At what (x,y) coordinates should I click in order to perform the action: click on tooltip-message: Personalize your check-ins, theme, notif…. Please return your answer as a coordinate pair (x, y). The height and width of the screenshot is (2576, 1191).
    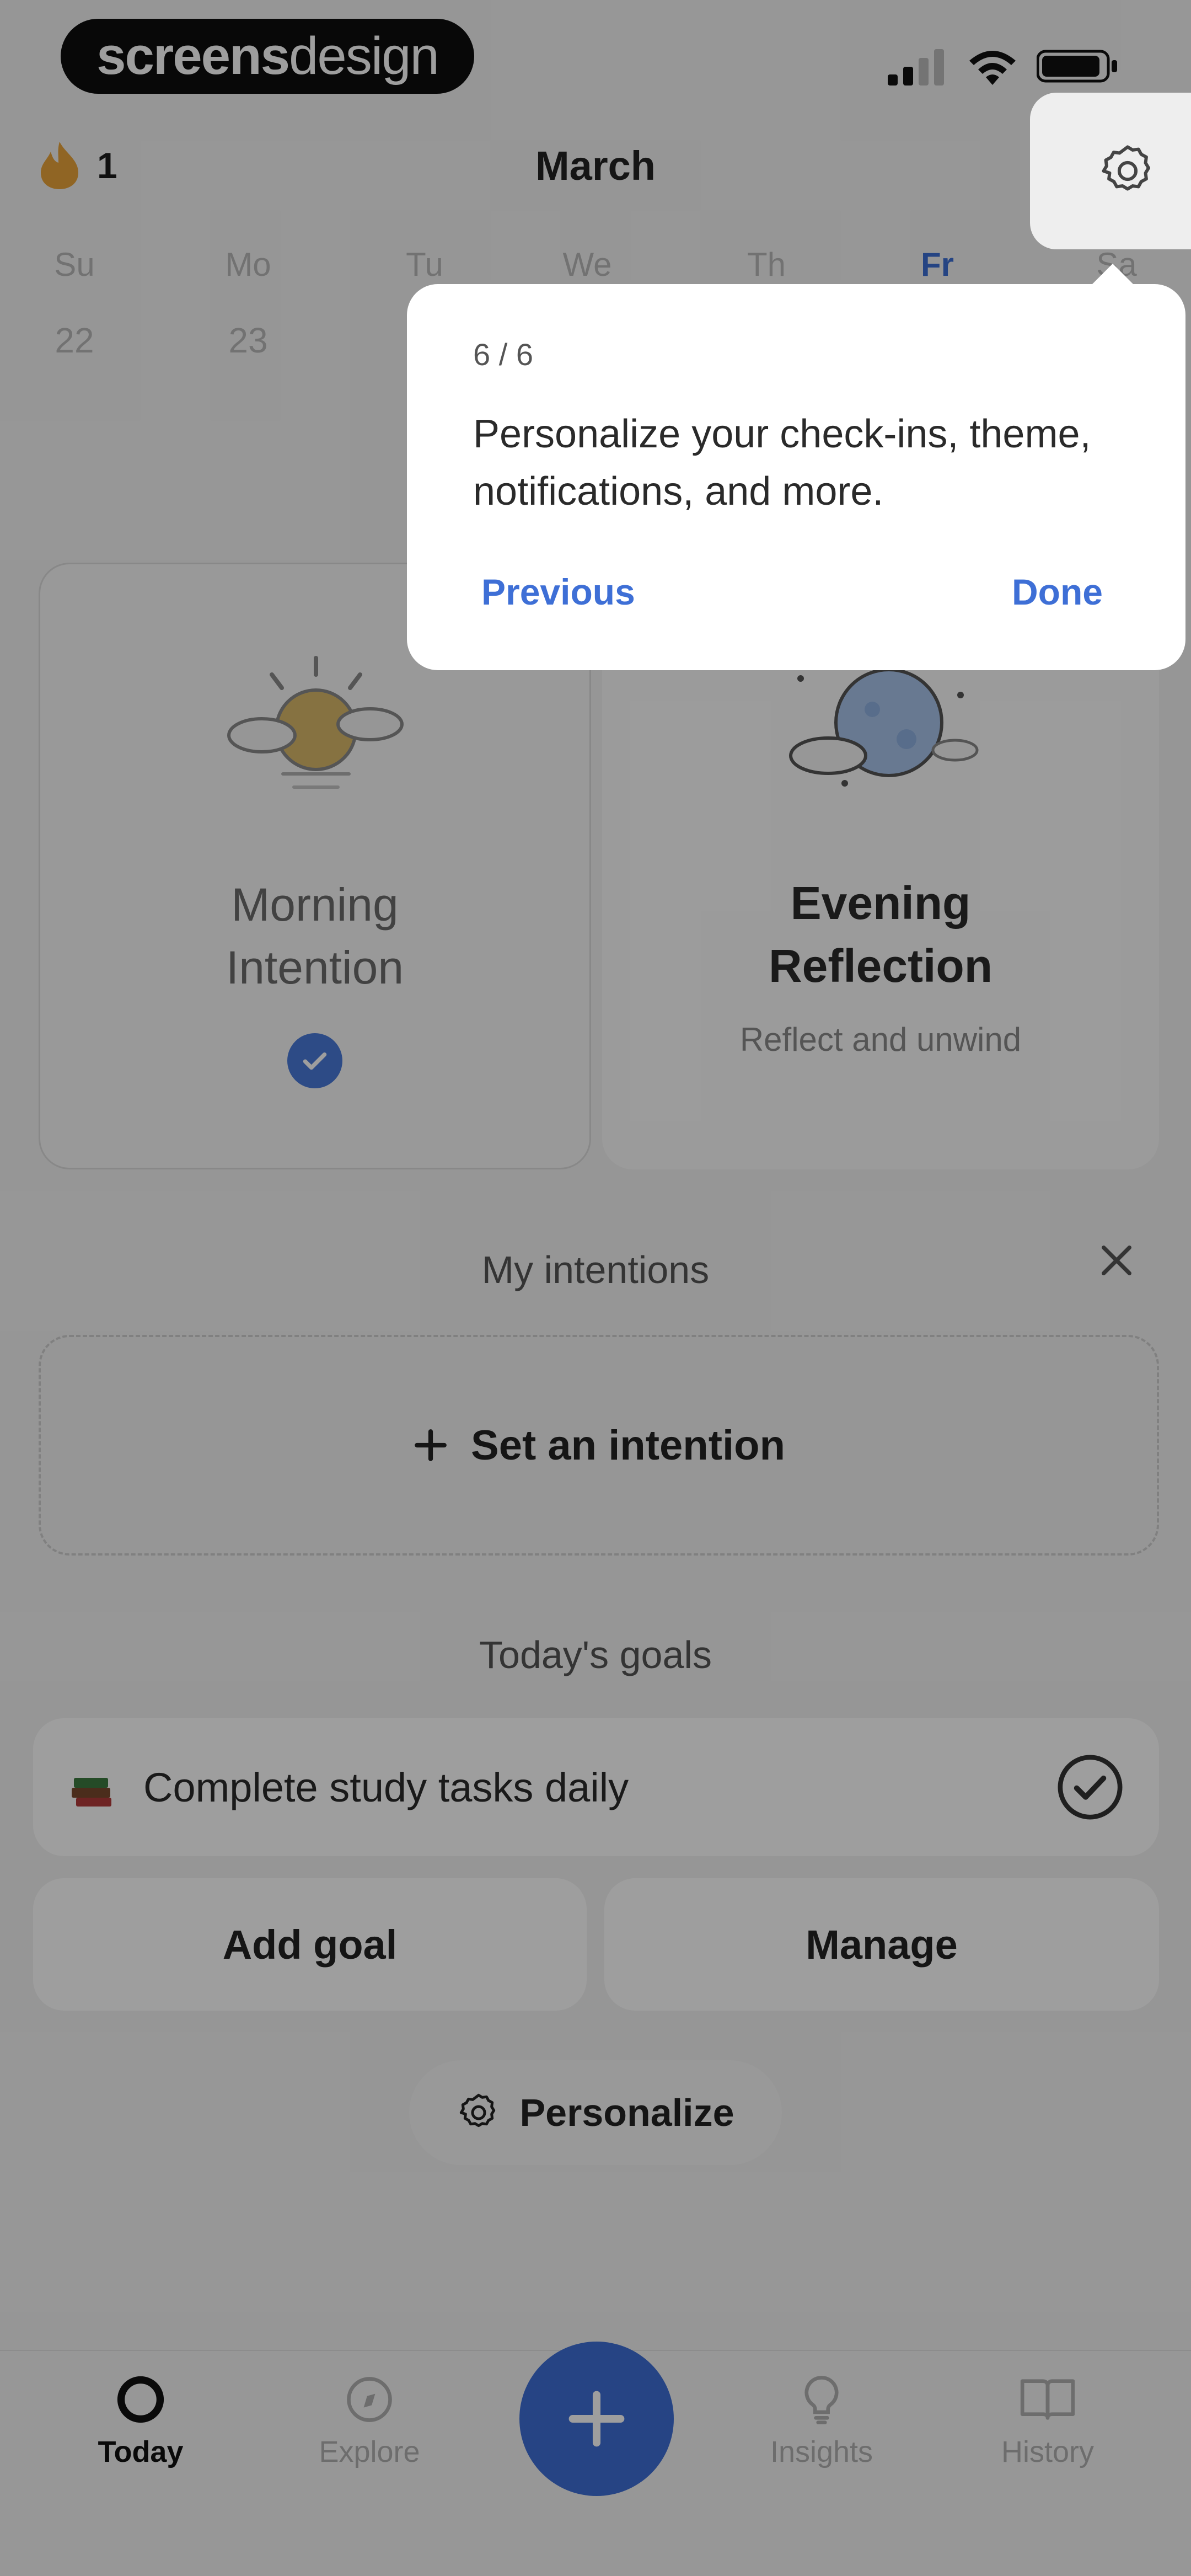
    Looking at the image, I should click on (782, 463).